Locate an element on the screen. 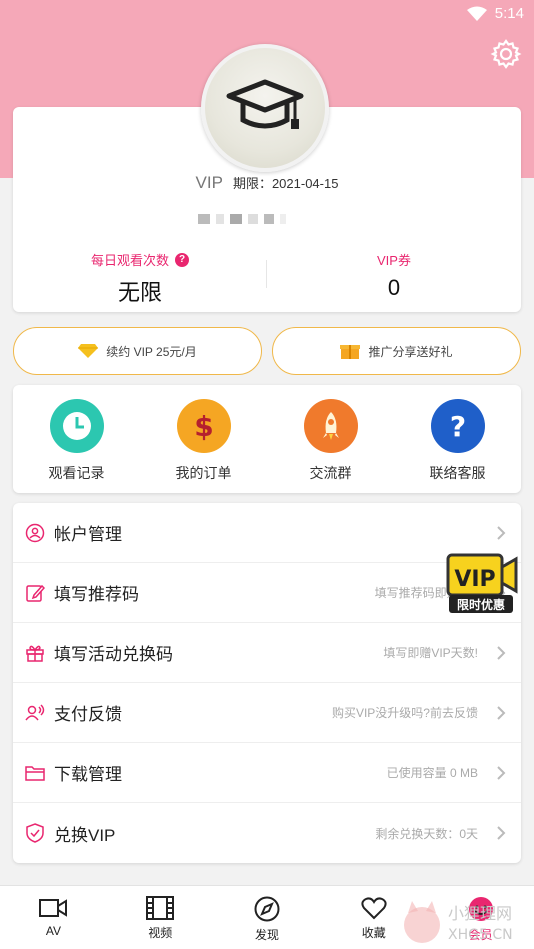 This screenshot has height=949, width=534. settings-button is located at coordinates (506, 54).